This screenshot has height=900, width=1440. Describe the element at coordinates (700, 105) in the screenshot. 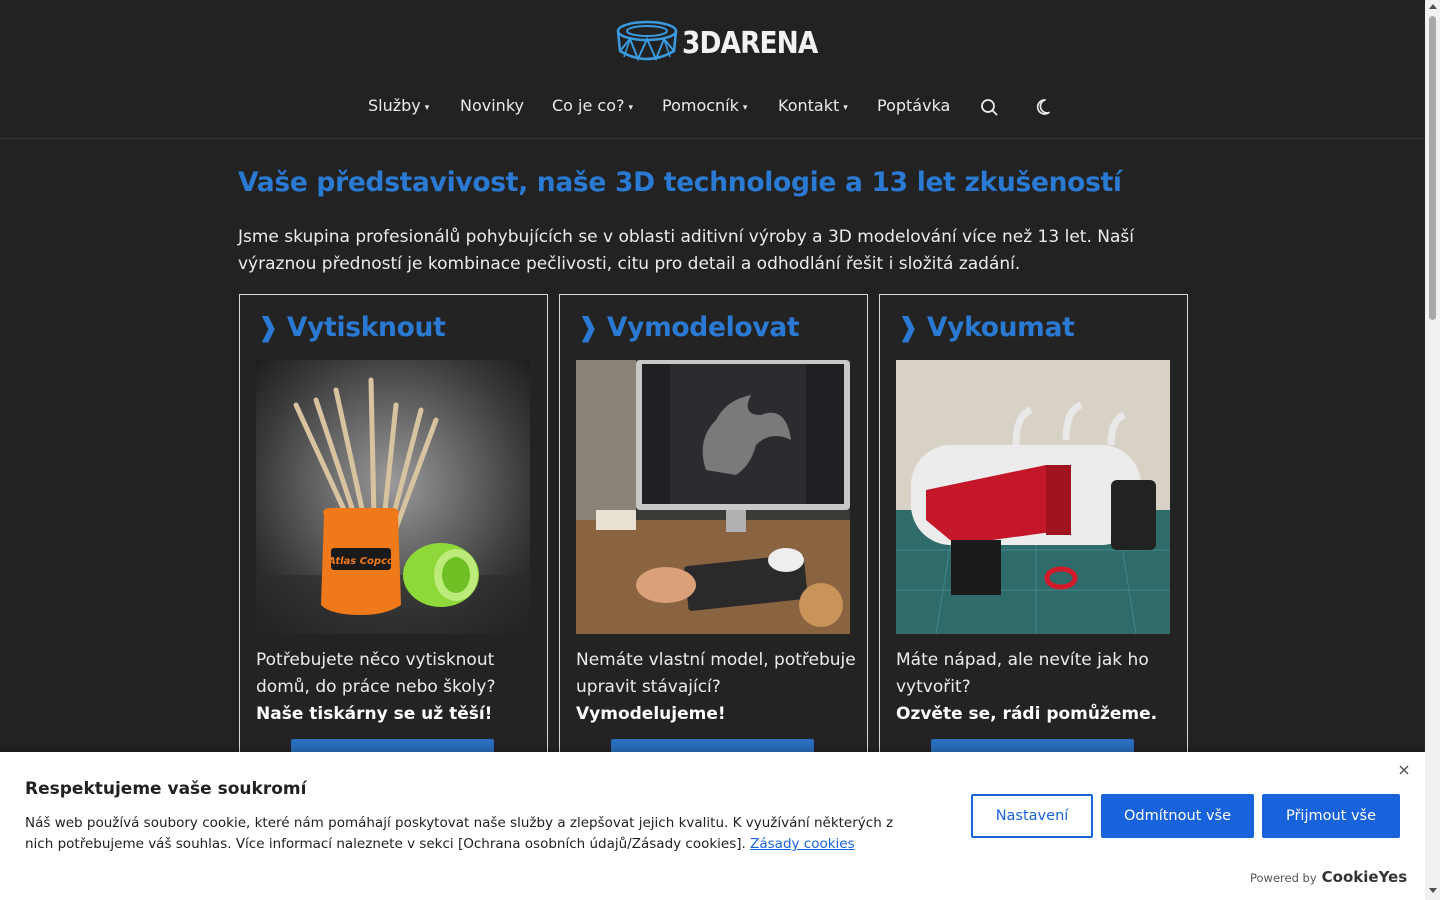

I see `nav-label: Pomocník` at that location.